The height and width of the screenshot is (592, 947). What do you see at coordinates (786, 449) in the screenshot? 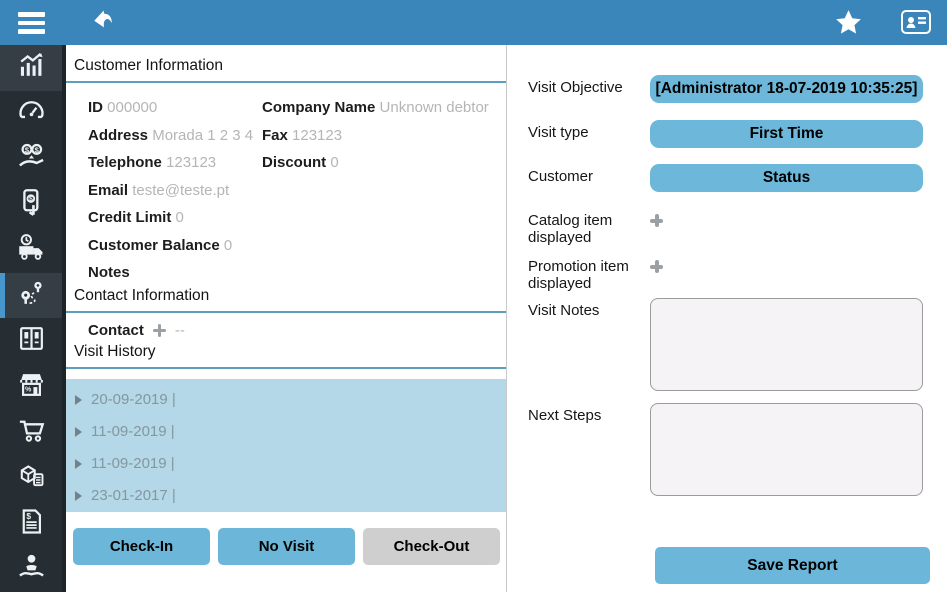
I see `next-steps-input` at bounding box center [786, 449].